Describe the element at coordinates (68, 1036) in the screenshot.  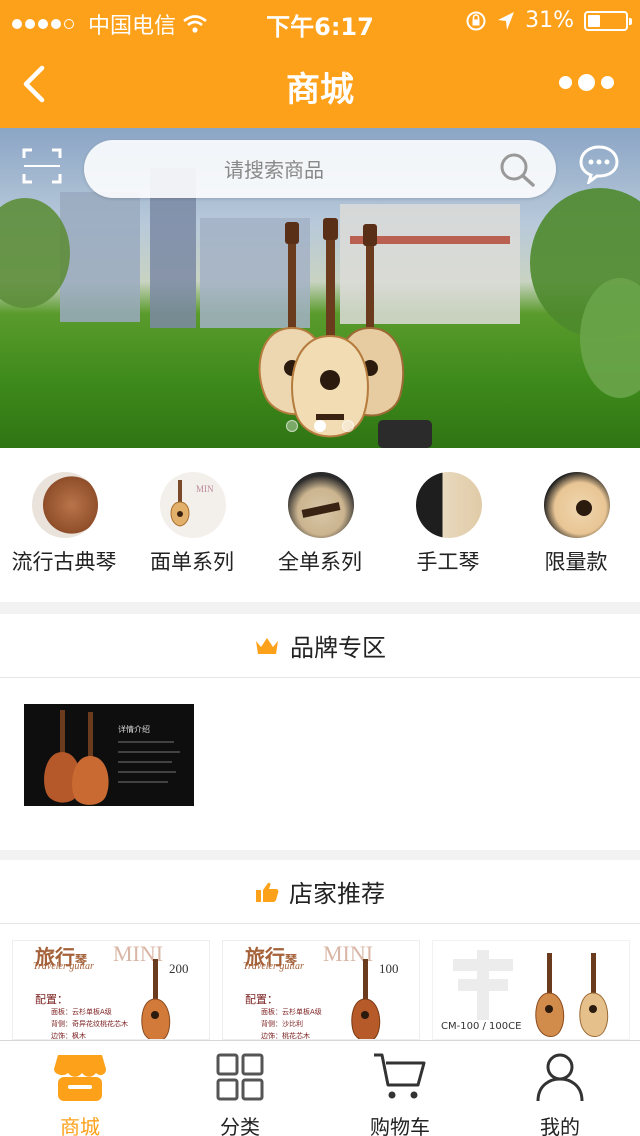
I see `product-spec-line: 边饰：枫木` at that location.